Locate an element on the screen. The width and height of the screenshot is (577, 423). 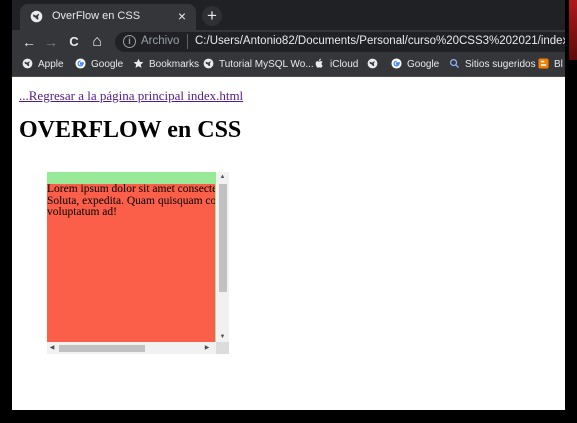
bookmark-google-2: Google is located at coordinates (415, 65).